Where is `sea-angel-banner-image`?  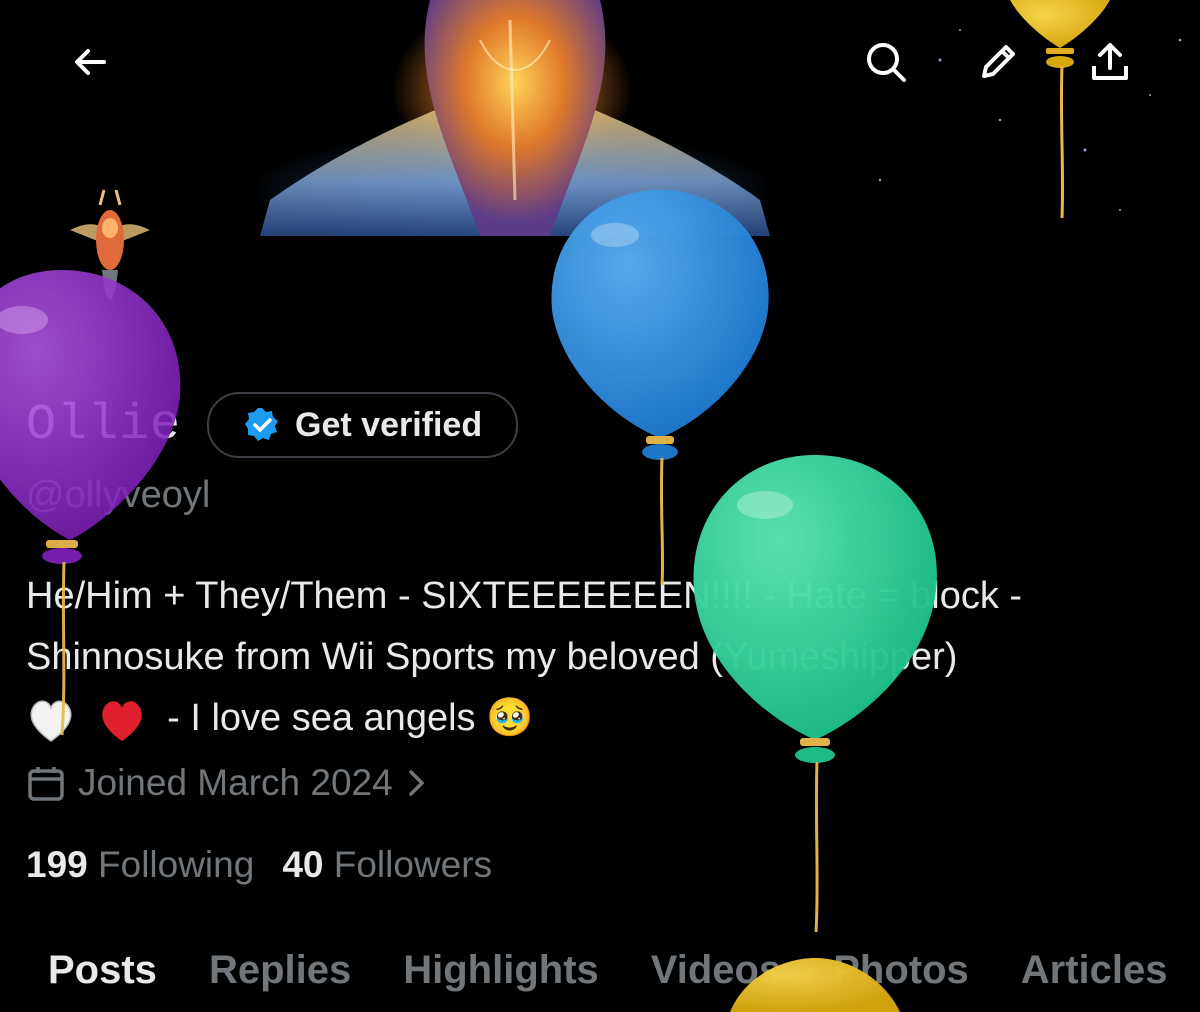
sea-angel-banner-image is located at coordinates (515, 118).